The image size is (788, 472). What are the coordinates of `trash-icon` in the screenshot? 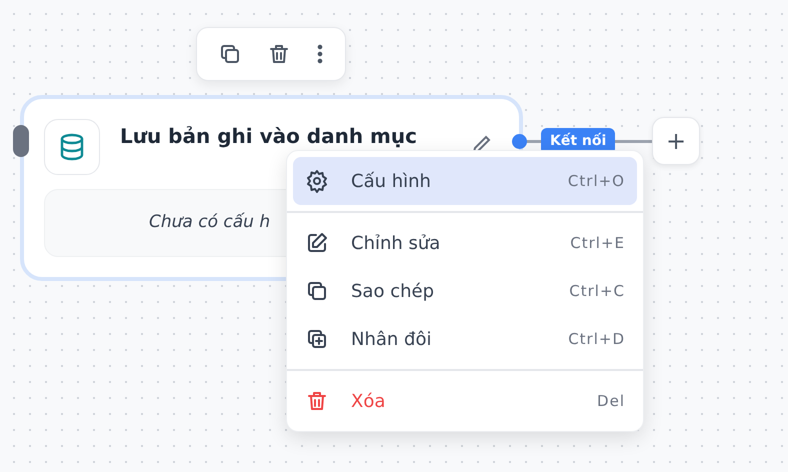 It's located at (317, 401).